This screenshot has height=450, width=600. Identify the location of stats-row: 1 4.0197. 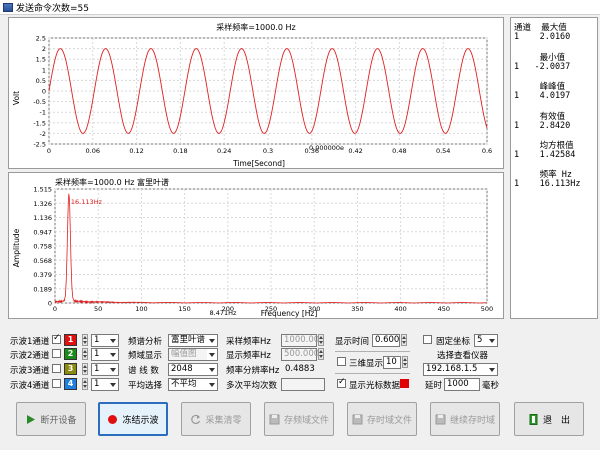
(542, 96).